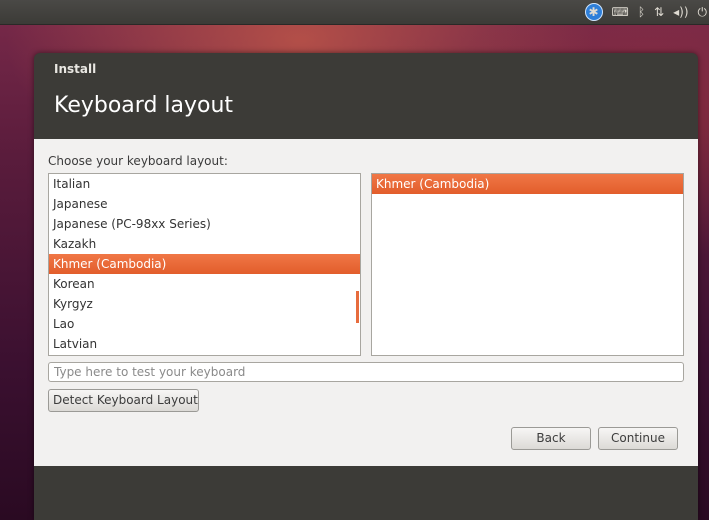  Describe the element at coordinates (646, 12) in the screenshot. I see `panel-indicators: ✱ ⌨ ᛒ ⇅ ◂)) ⏻` at that location.